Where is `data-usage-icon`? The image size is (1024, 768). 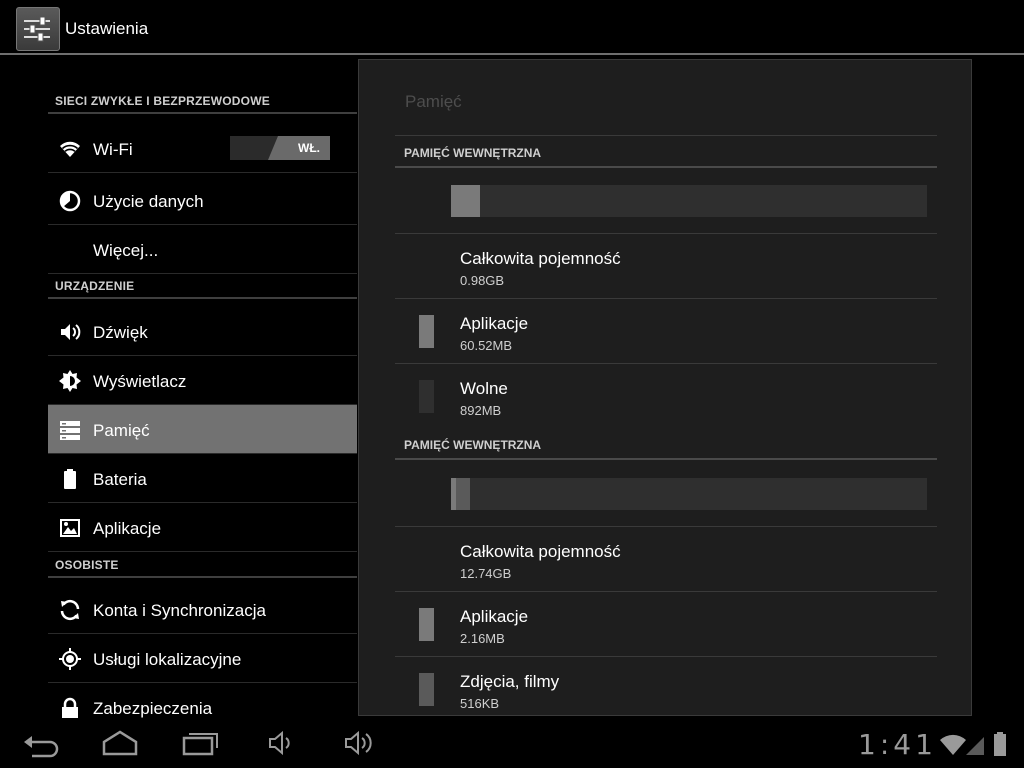
data-usage-icon is located at coordinates (70, 201).